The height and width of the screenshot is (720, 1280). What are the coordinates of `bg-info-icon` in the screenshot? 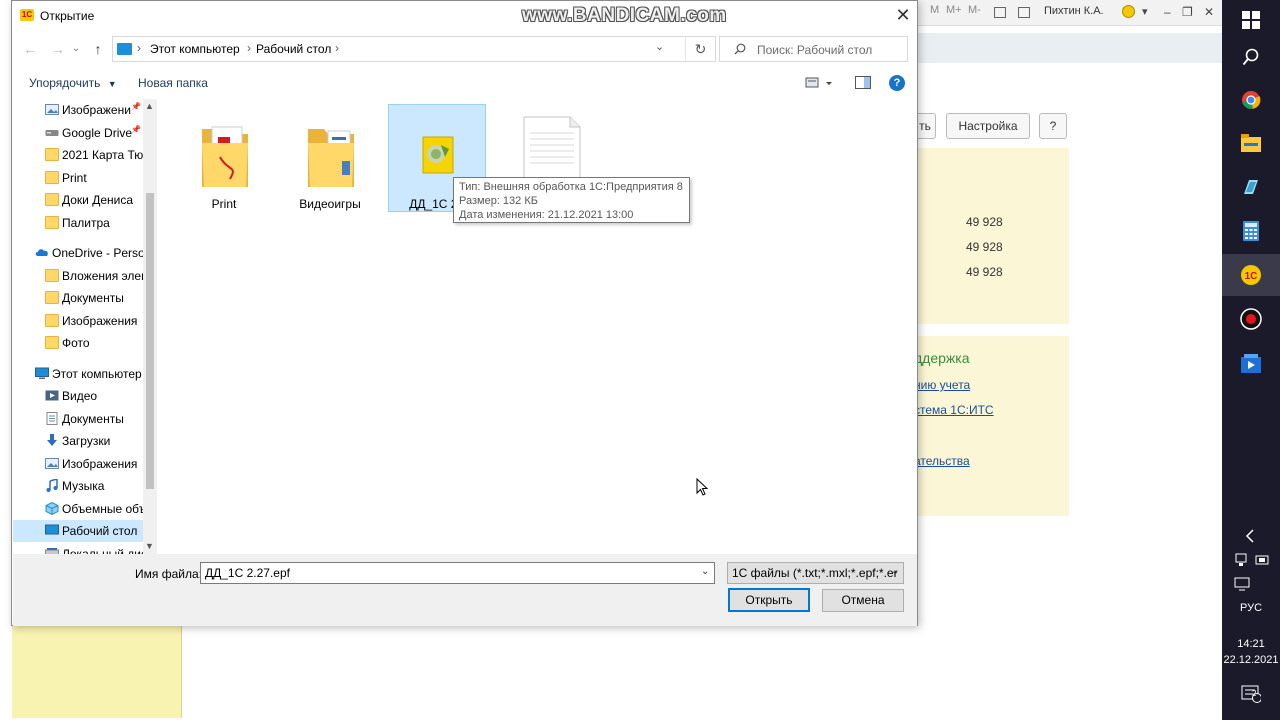 It's located at (1128, 11).